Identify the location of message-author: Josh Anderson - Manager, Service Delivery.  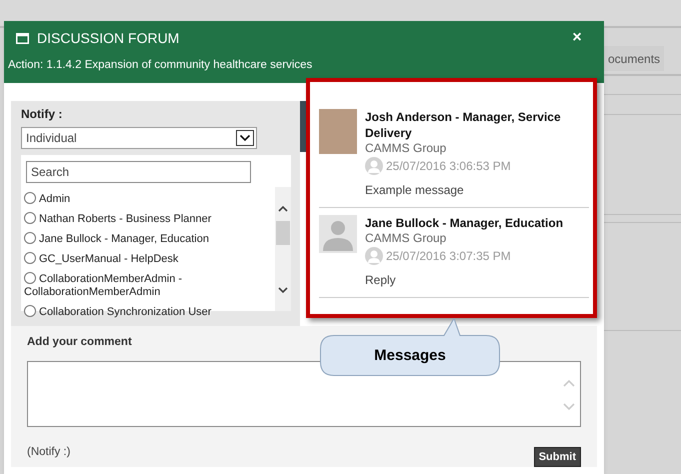
(463, 125).